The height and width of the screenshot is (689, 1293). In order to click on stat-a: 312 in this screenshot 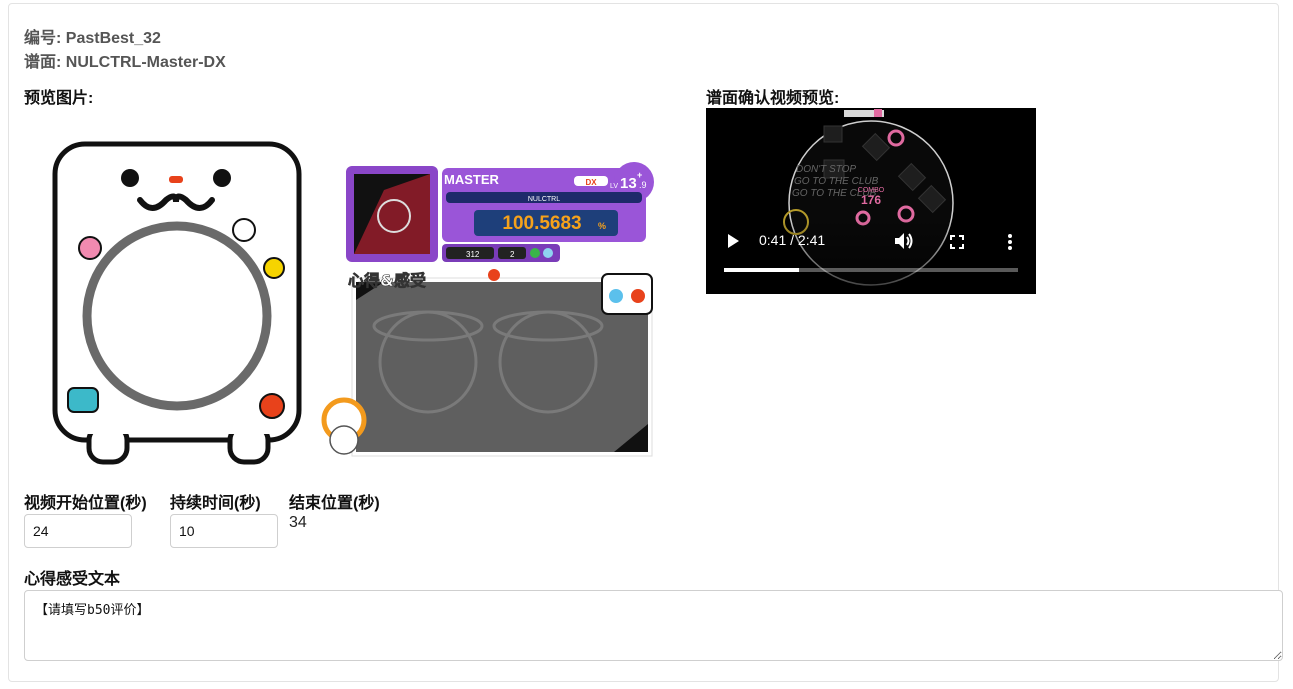, I will do `click(473, 254)`.